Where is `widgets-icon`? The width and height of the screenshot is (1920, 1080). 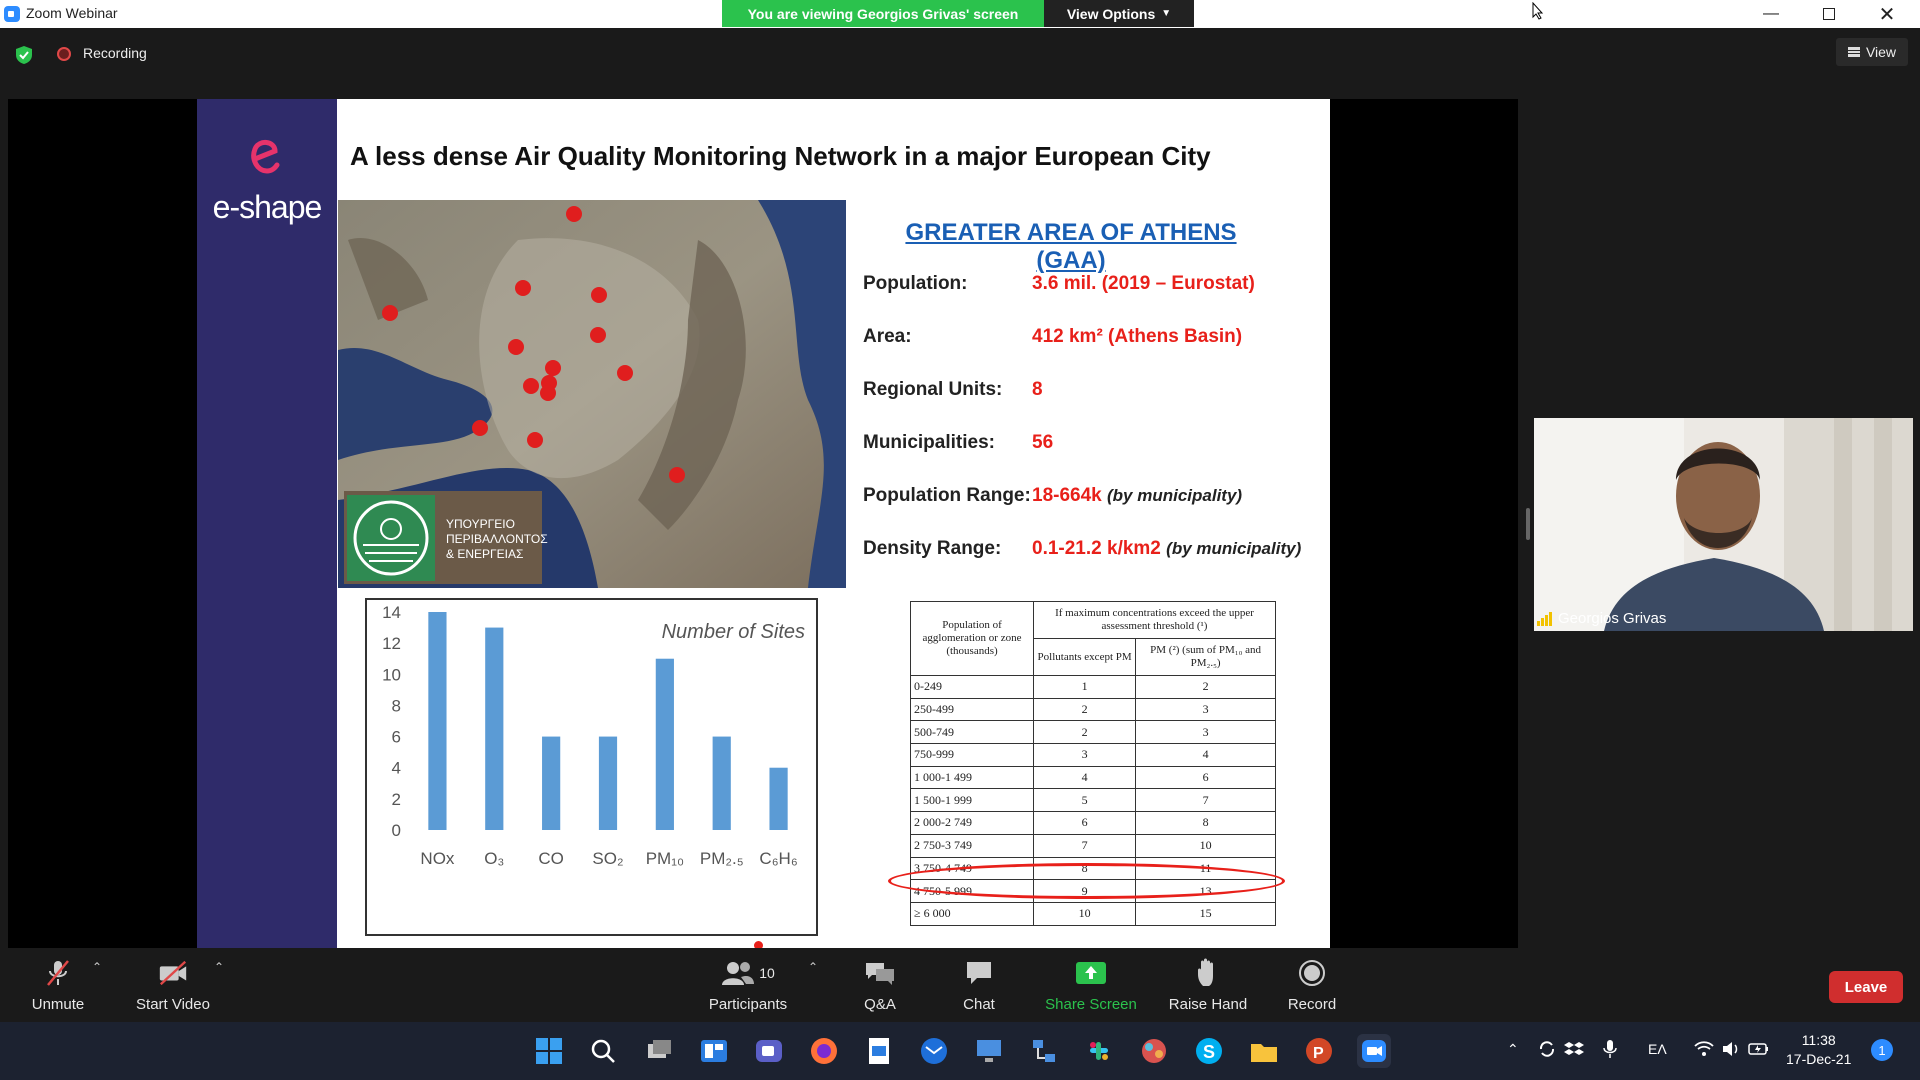 widgets-icon is located at coordinates (714, 1051).